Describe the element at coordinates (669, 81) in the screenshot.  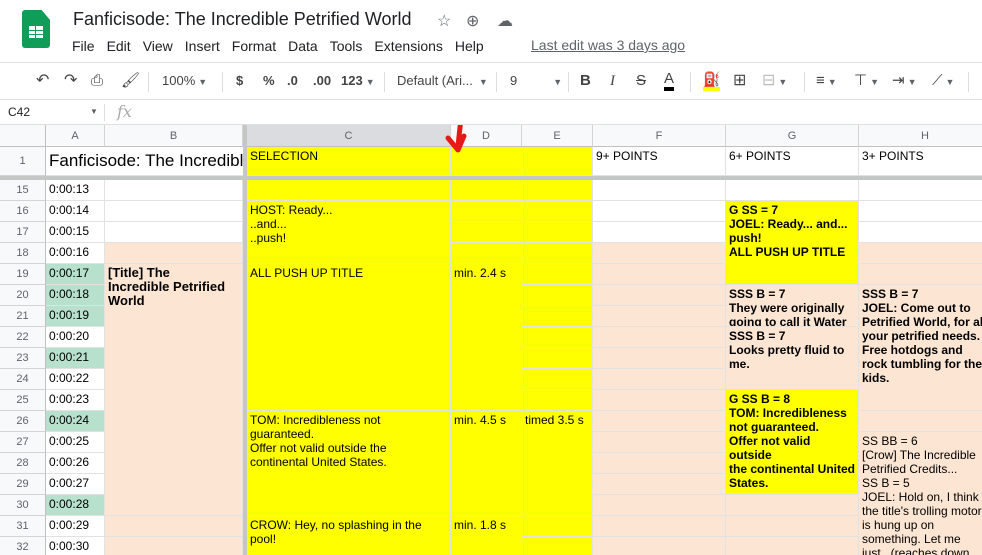
I see `text-color-button: A` at that location.